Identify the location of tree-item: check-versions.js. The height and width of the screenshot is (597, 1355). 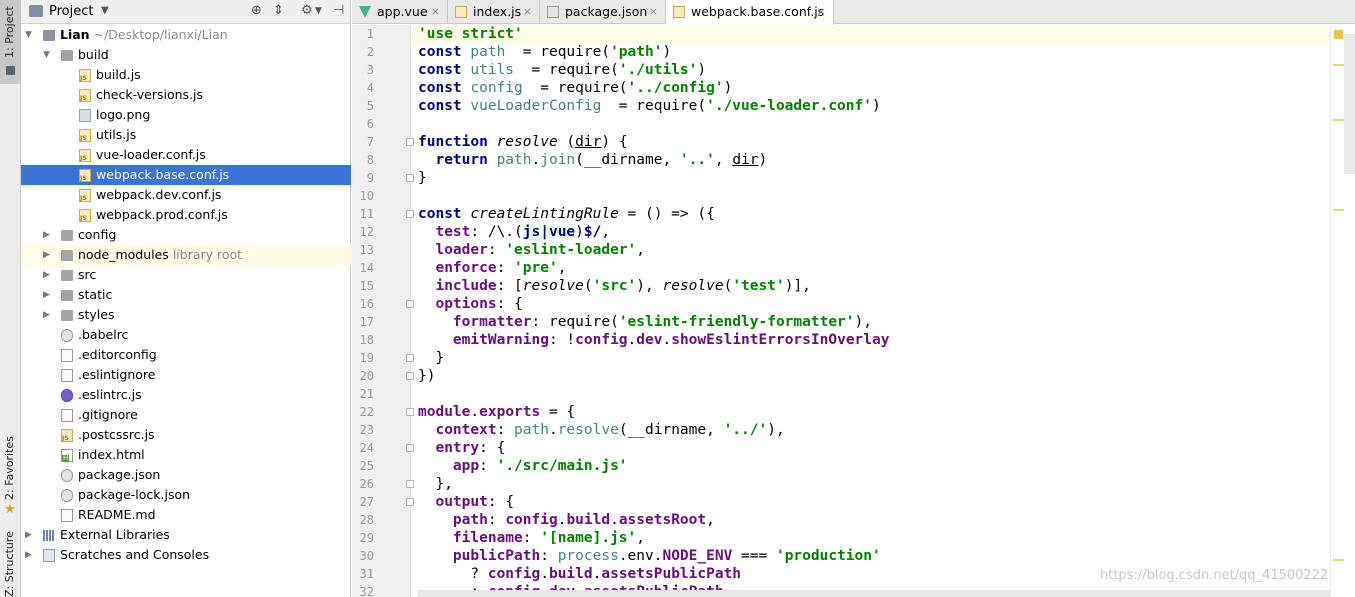
(186, 95).